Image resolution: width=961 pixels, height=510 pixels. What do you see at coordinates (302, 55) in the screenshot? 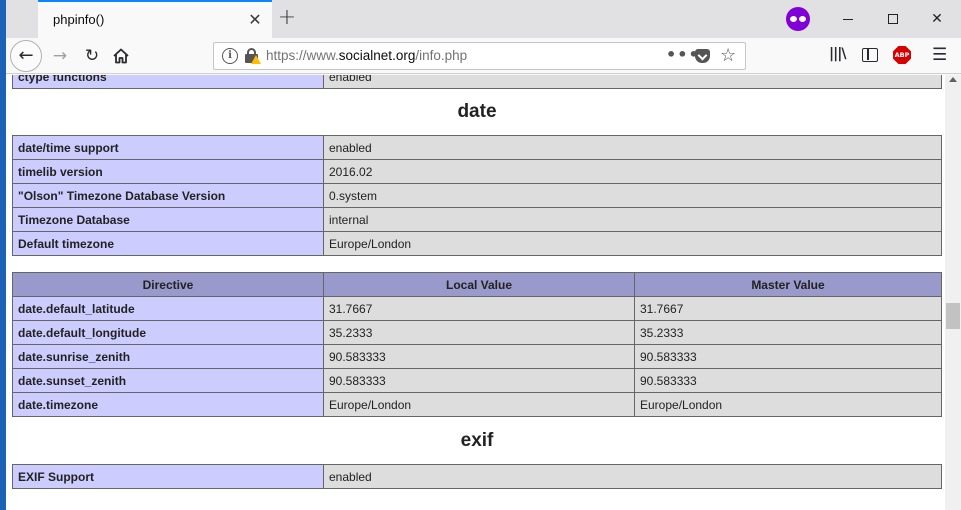
I see `url-prefix: https://www.` at bounding box center [302, 55].